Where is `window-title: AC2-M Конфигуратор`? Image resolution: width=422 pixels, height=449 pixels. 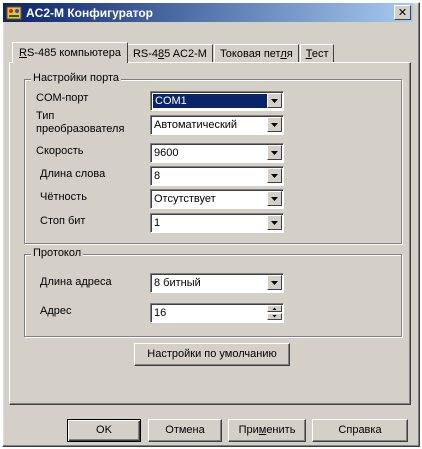
window-title: AC2-M Конфигуратор is located at coordinates (90, 12).